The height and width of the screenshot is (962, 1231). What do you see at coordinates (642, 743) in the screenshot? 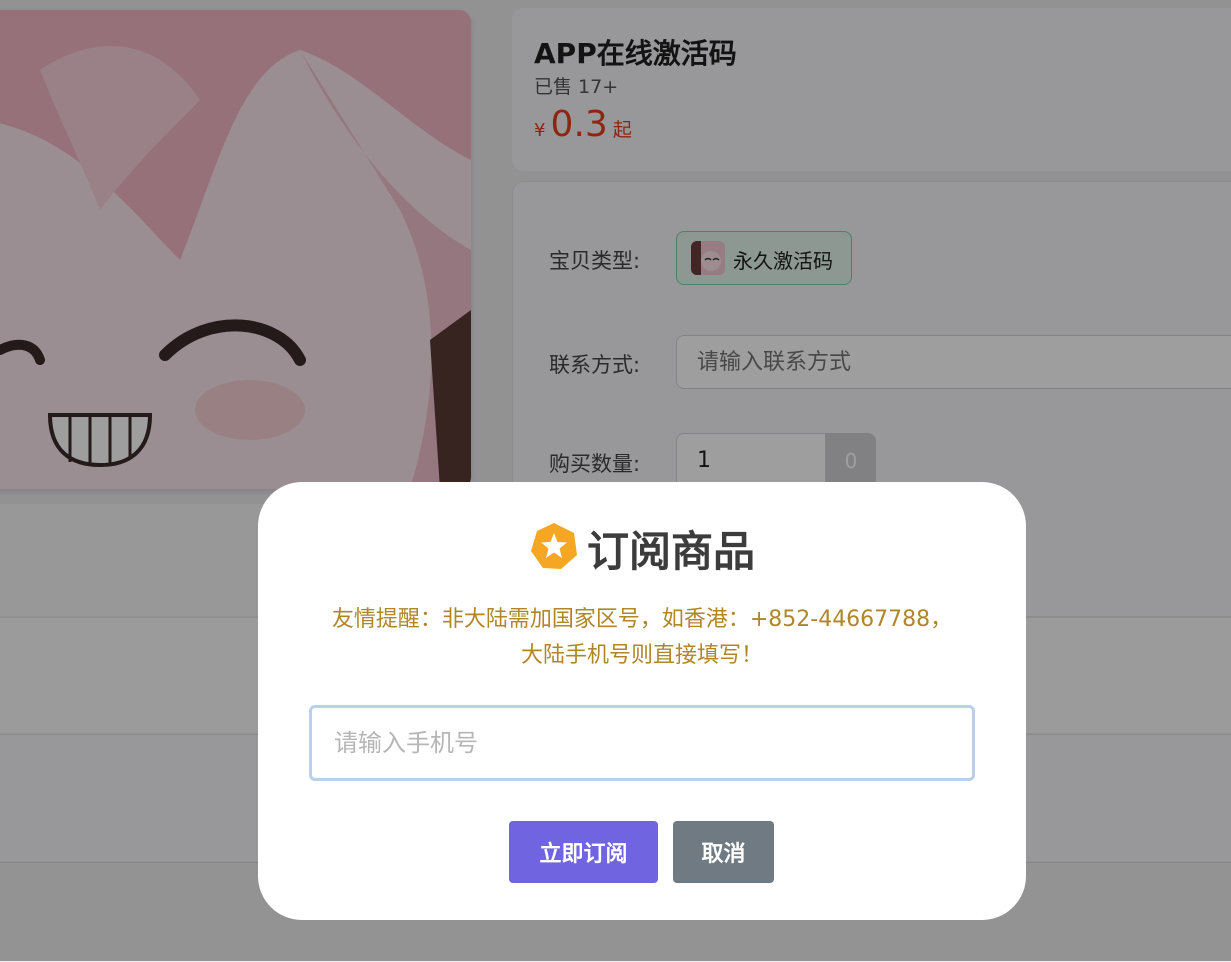
I see `phone-input` at bounding box center [642, 743].